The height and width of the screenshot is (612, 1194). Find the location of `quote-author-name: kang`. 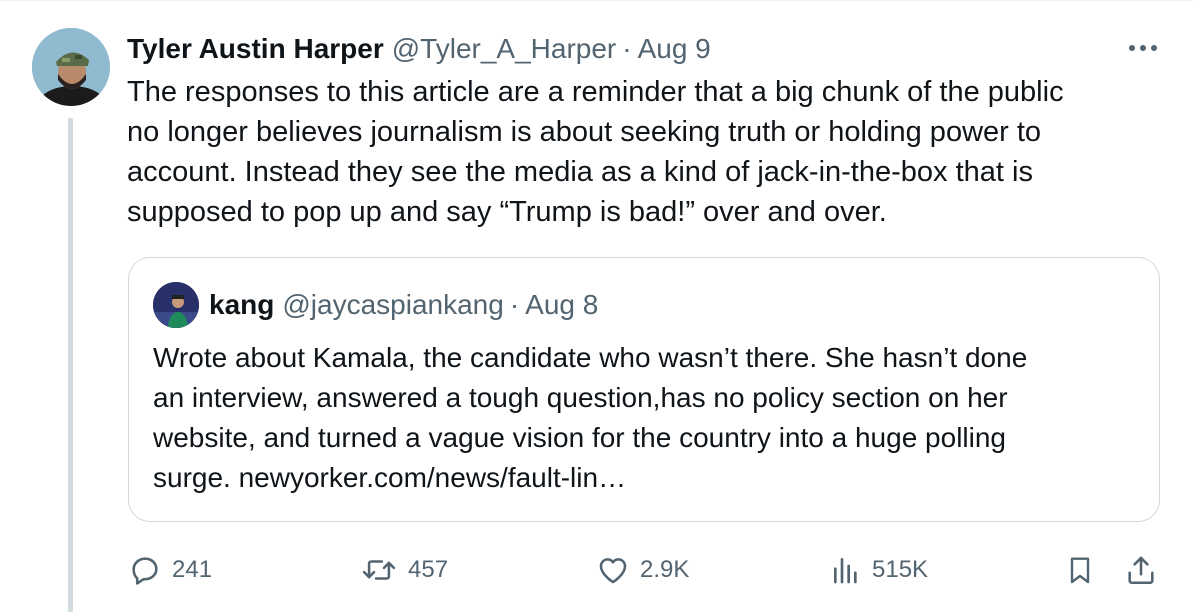

quote-author-name: kang is located at coordinates (241, 305).